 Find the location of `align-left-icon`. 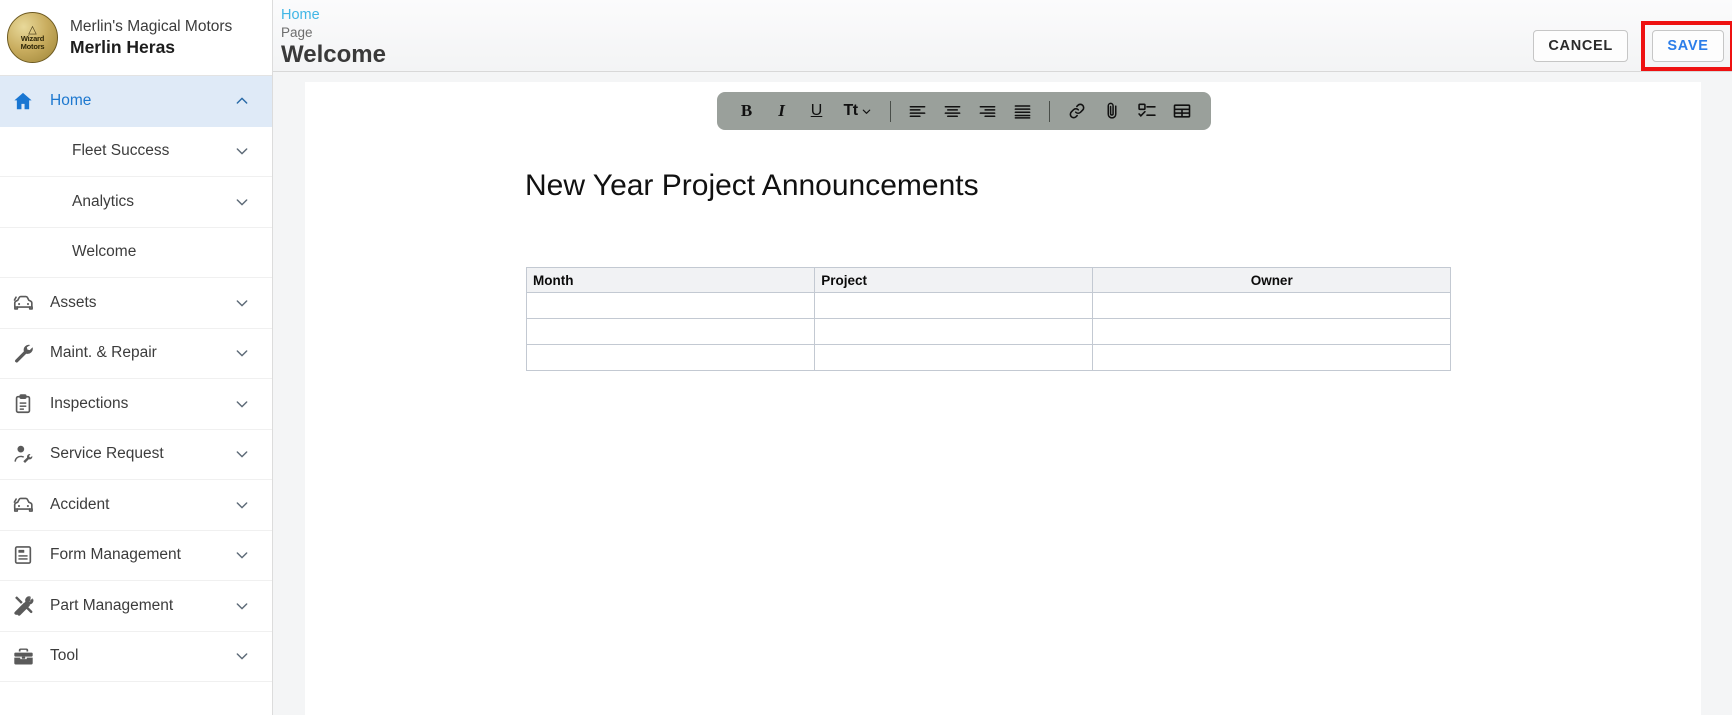

align-left-icon is located at coordinates (917, 111).